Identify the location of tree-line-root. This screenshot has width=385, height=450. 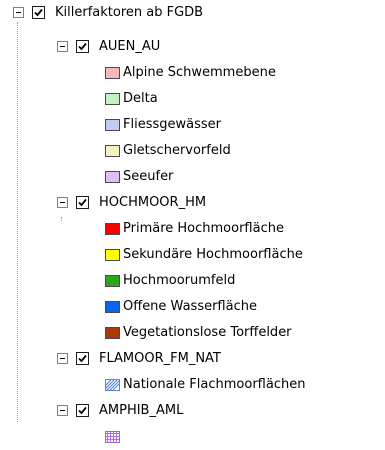
(17, 222).